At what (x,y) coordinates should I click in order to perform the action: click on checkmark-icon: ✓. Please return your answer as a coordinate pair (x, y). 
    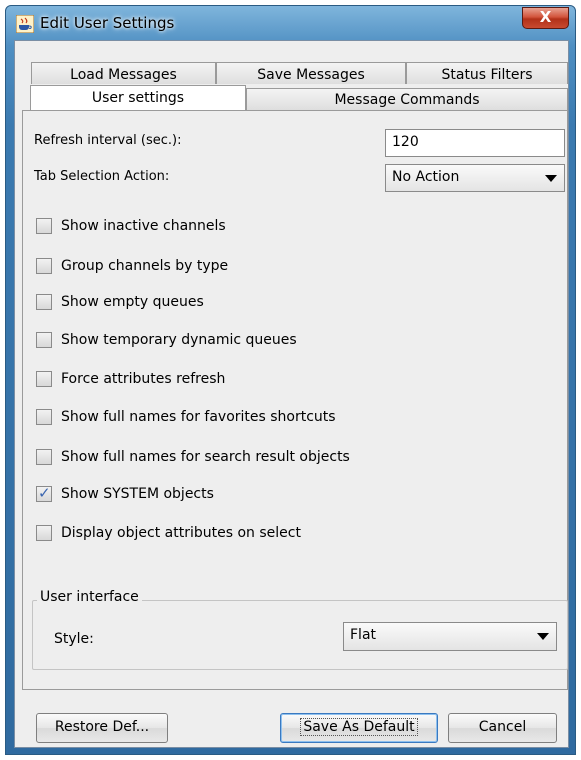
    Looking at the image, I should click on (44, 493).